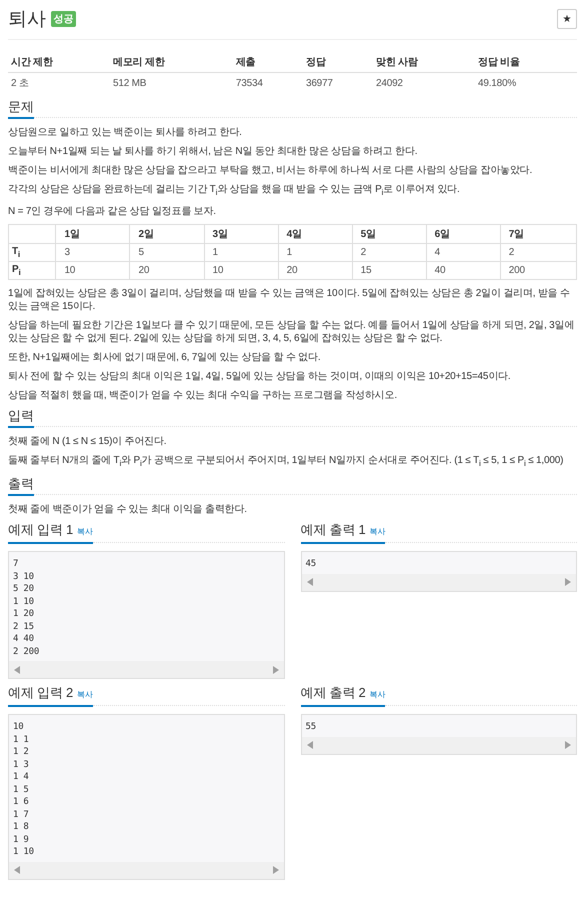  What do you see at coordinates (267, 62) in the screenshot?
I see `stats-header: 제출` at bounding box center [267, 62].